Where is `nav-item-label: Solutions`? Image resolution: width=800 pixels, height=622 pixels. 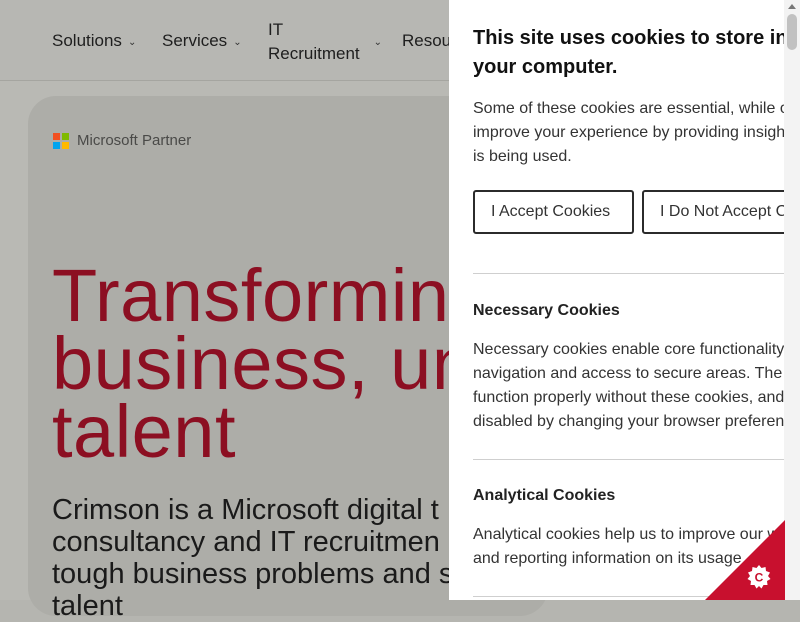 nav-item-label: Solutions is located at coordinates (87, 40).